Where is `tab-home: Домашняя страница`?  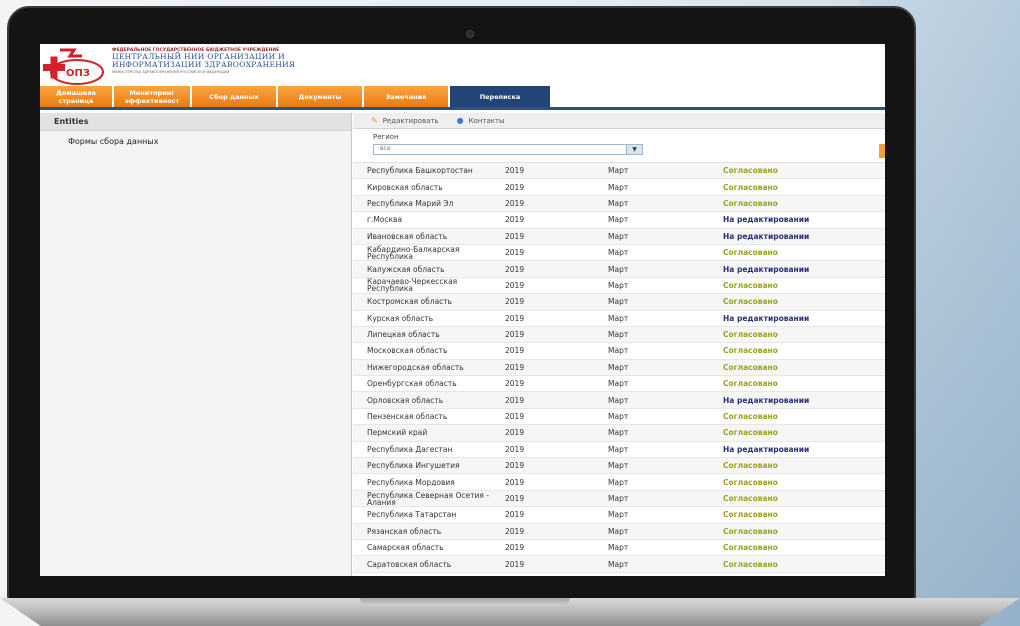
tab-home: Домашняя страница is located at coordinates (76, 96).